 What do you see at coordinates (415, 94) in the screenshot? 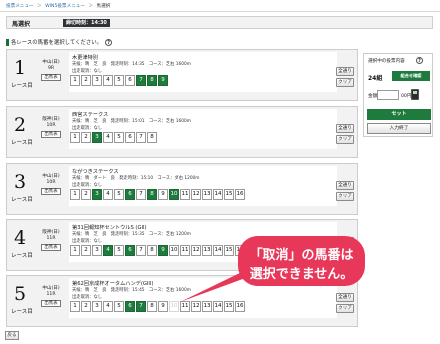
I see `calculator-icon` at bounding box center [415, 94].